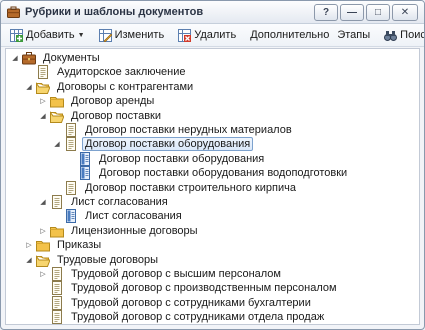  What do you see at coordinates (391, 35) in the screenshot?
I see `binoculars-icon` at bounding box center [391, 35].